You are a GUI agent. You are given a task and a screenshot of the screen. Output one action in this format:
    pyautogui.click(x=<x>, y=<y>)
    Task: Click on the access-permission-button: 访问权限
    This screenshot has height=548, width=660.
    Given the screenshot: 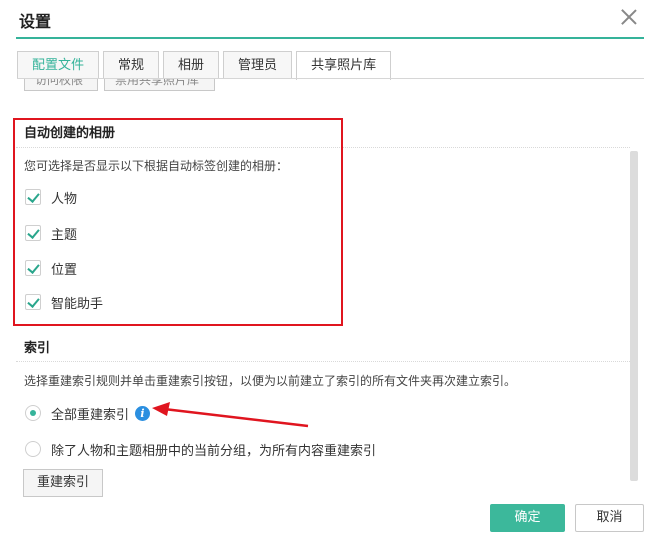 What is the action you would take?
    pyautogui.click(x=61, y=85)
    